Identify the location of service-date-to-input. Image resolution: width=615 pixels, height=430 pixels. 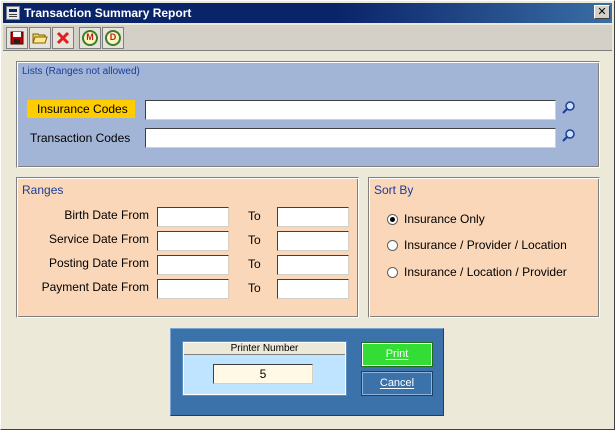
(313, 241).